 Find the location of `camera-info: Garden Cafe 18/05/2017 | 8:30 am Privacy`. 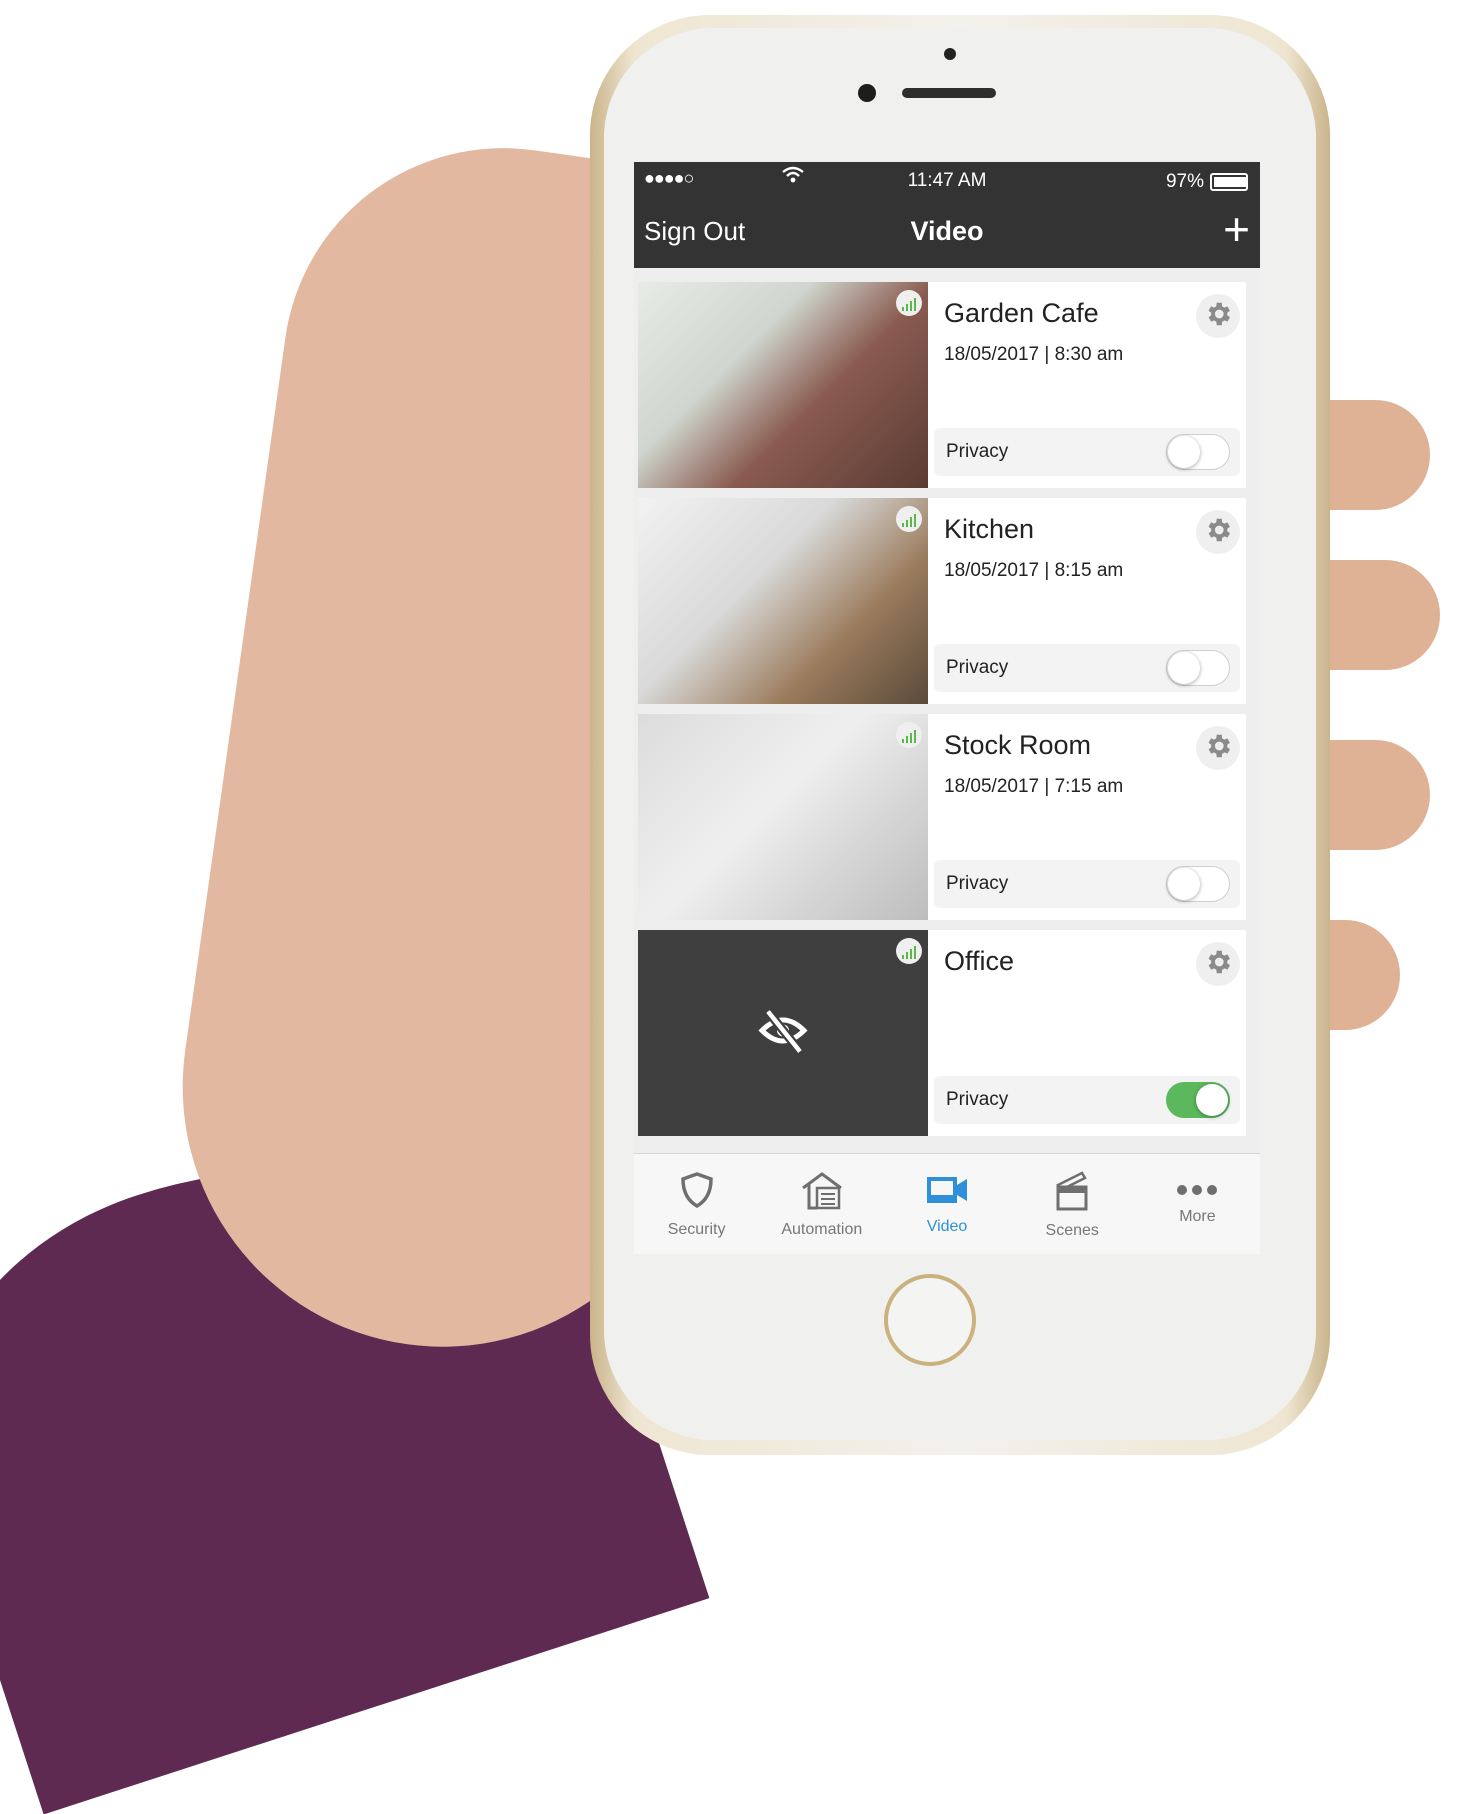

camera-info: Garden Cafe 18/05/2017 | 8:30 am Privacy is located at coordinates (1087, 385).